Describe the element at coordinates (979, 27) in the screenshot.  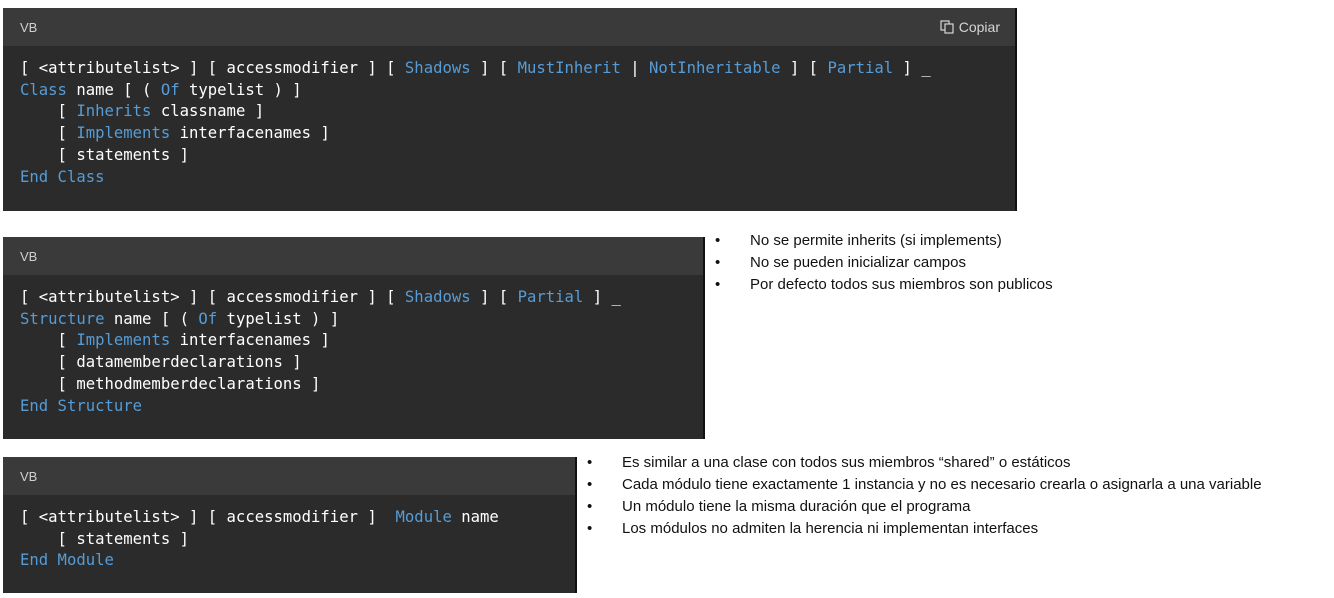
I see `copy-label: Copiar` at that location.